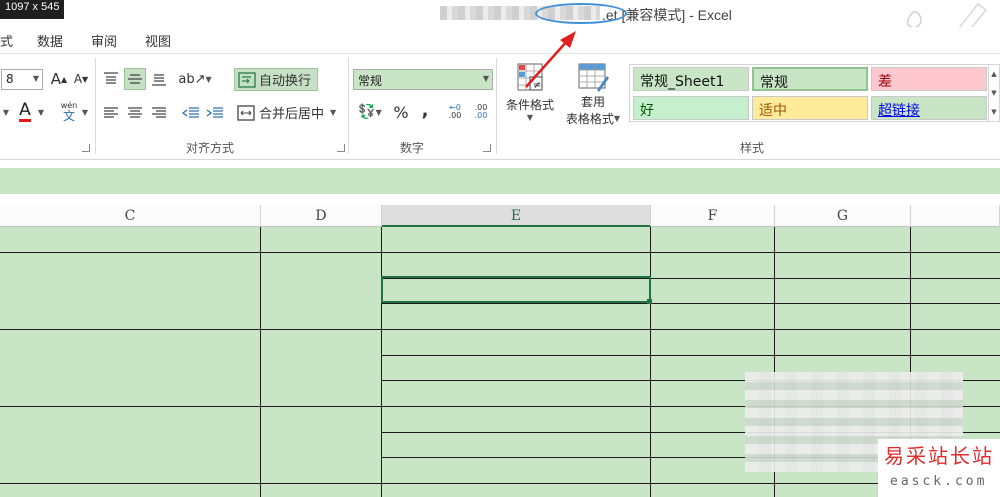 Image resolution: width=1000 pixels, height=497 pixels. Describe the element at coordinates (22, 79) in the screenshot. I see `font-size-dropdown: 8 ▼` at that location.